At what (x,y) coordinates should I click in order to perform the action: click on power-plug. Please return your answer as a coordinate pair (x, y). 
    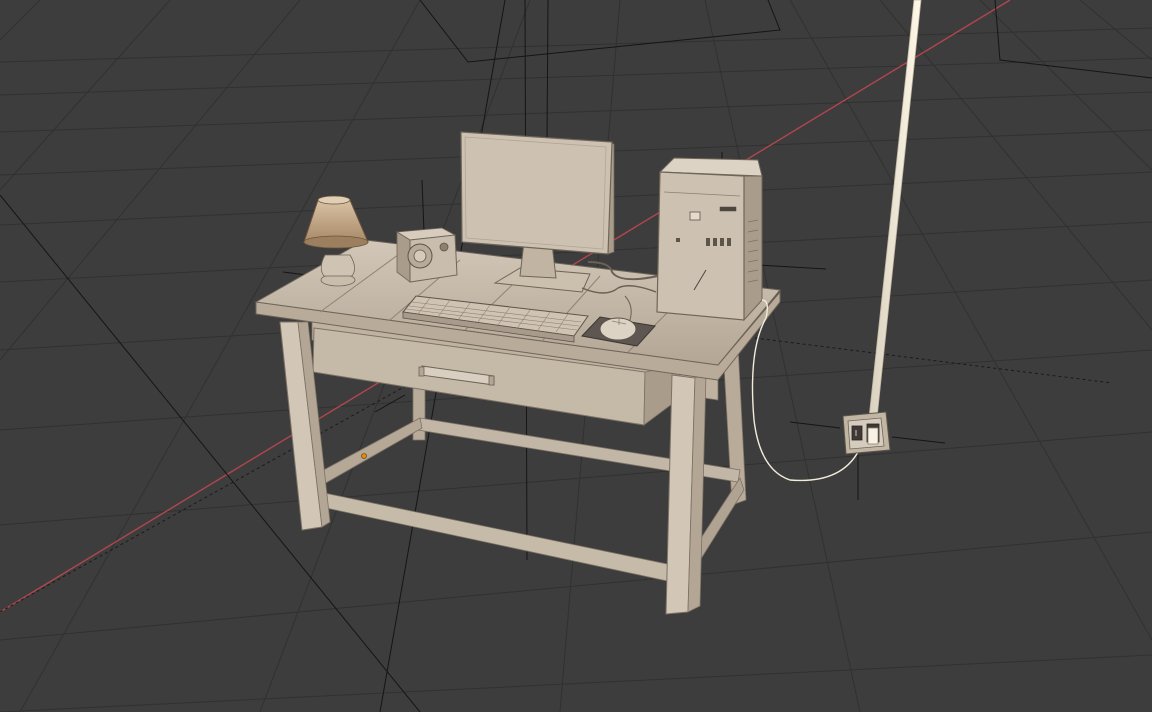
    Looking at the image, I should click on (873, 436).